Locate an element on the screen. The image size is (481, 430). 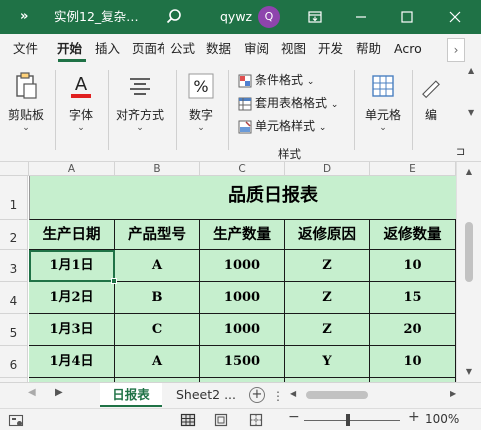
column-header-e: E is located at coordinates (413, 169).